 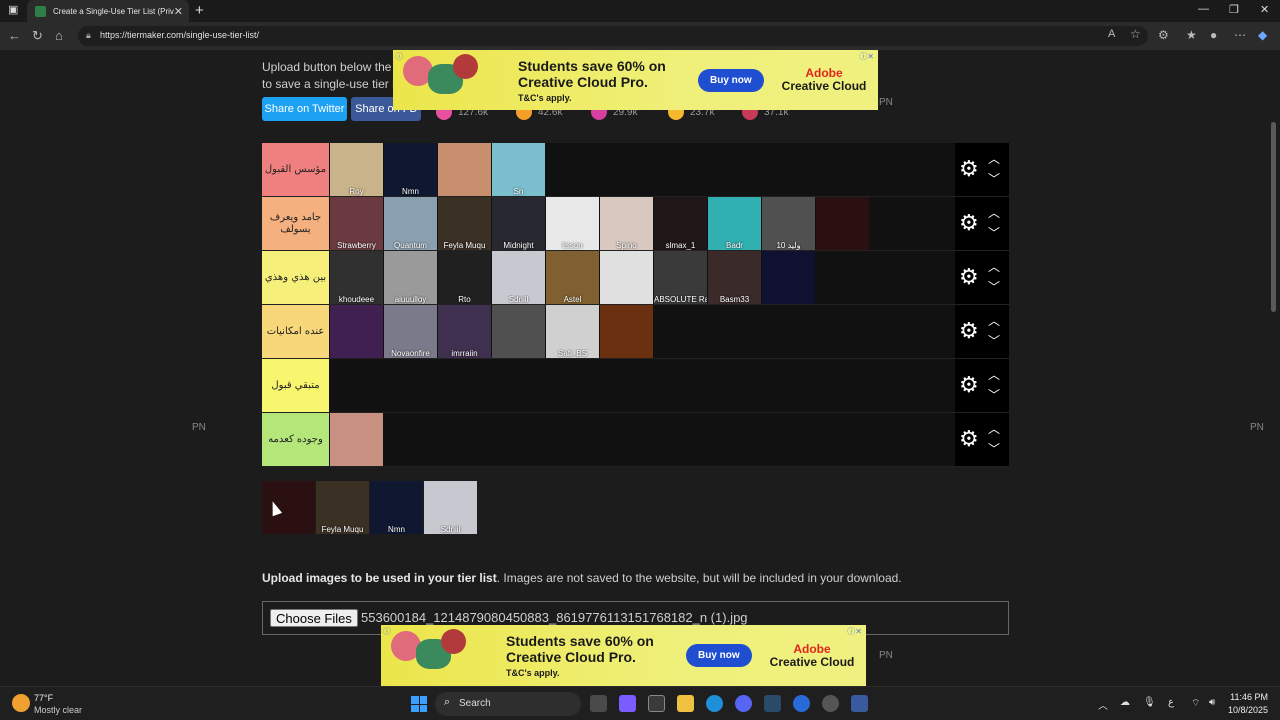 I want to click on taskbar-search: ⌕ Search, so click(x=508, y=704).